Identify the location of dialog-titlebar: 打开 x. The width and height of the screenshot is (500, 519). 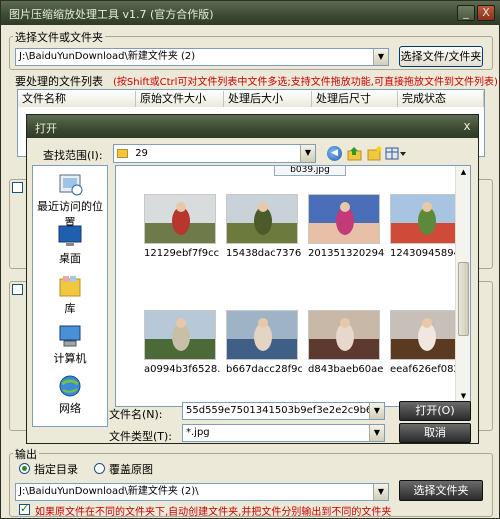
(252, 126).